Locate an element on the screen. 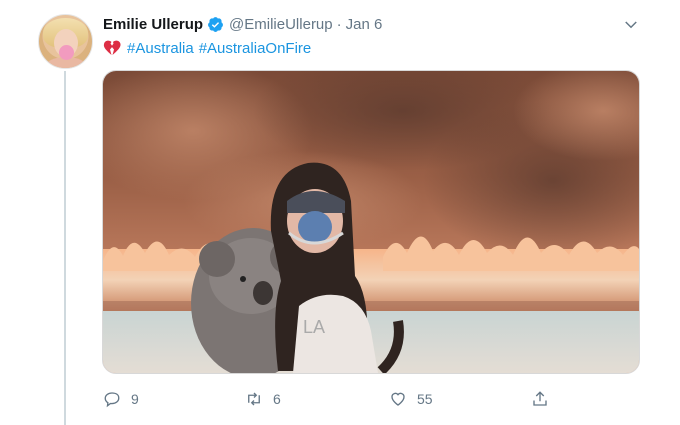 Image resolution: width=680 pixels, height=425 pixels. tweet-actions: 9 6 55 is located at coordinates (333, 399).